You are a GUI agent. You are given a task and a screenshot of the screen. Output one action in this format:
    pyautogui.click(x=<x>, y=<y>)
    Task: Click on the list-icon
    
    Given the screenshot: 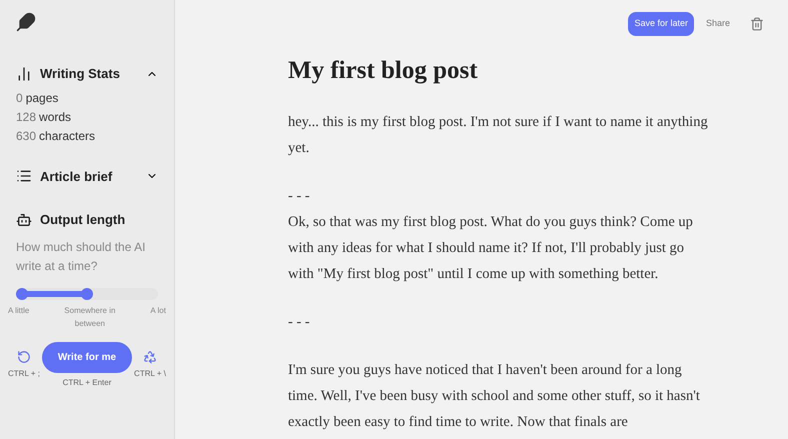 What is the action you would take?
    pyautogui.click(x=24, y=176)
    